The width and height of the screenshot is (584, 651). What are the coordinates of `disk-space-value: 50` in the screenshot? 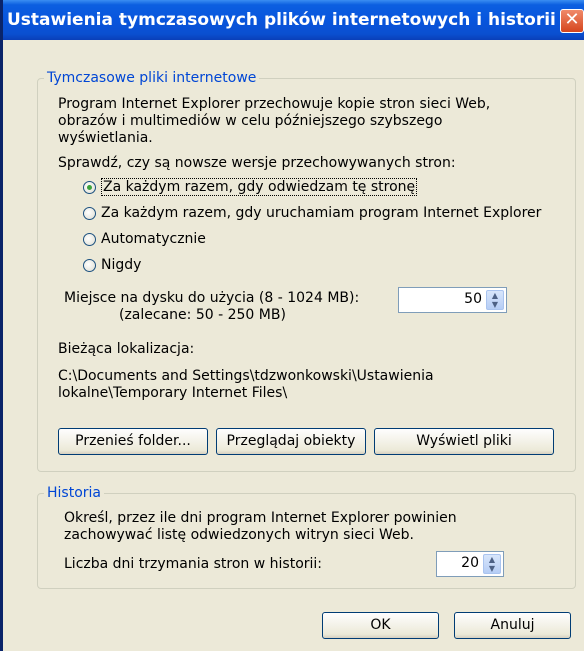 It's located at (473, 299).